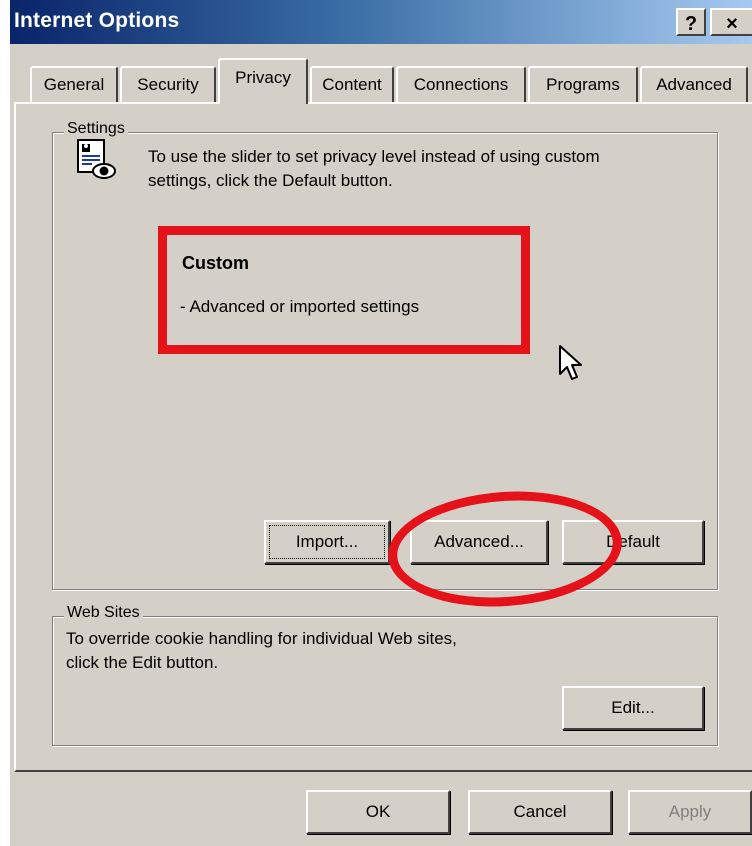 This screenshot has width=752, height=846. Describe the element at coordinates (461, 84) in the screenshot. I see `tab-connections: Connections` at that location.